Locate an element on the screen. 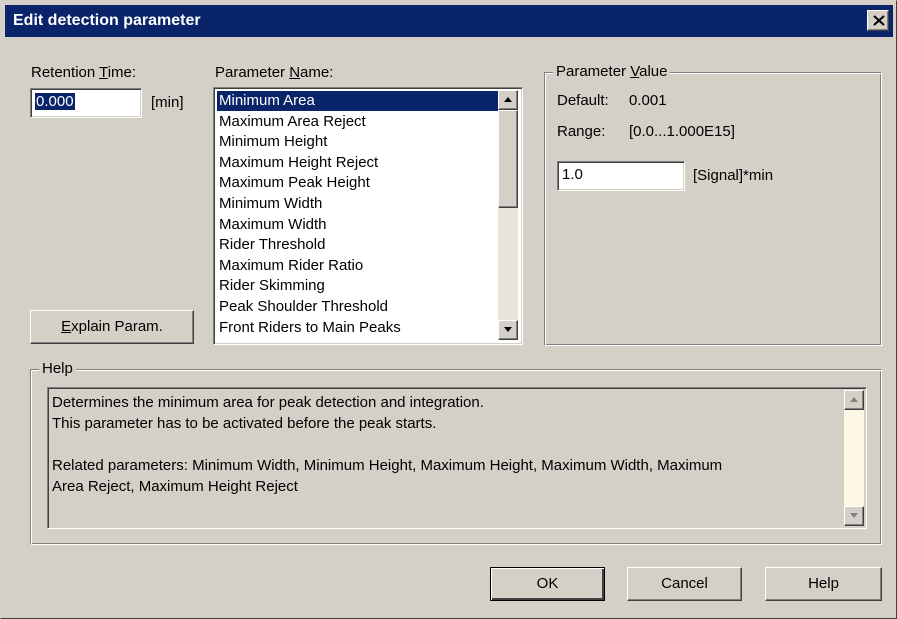 This screenshot has height=619, width=897. help-button: Help is located at coordinates (823, 584).